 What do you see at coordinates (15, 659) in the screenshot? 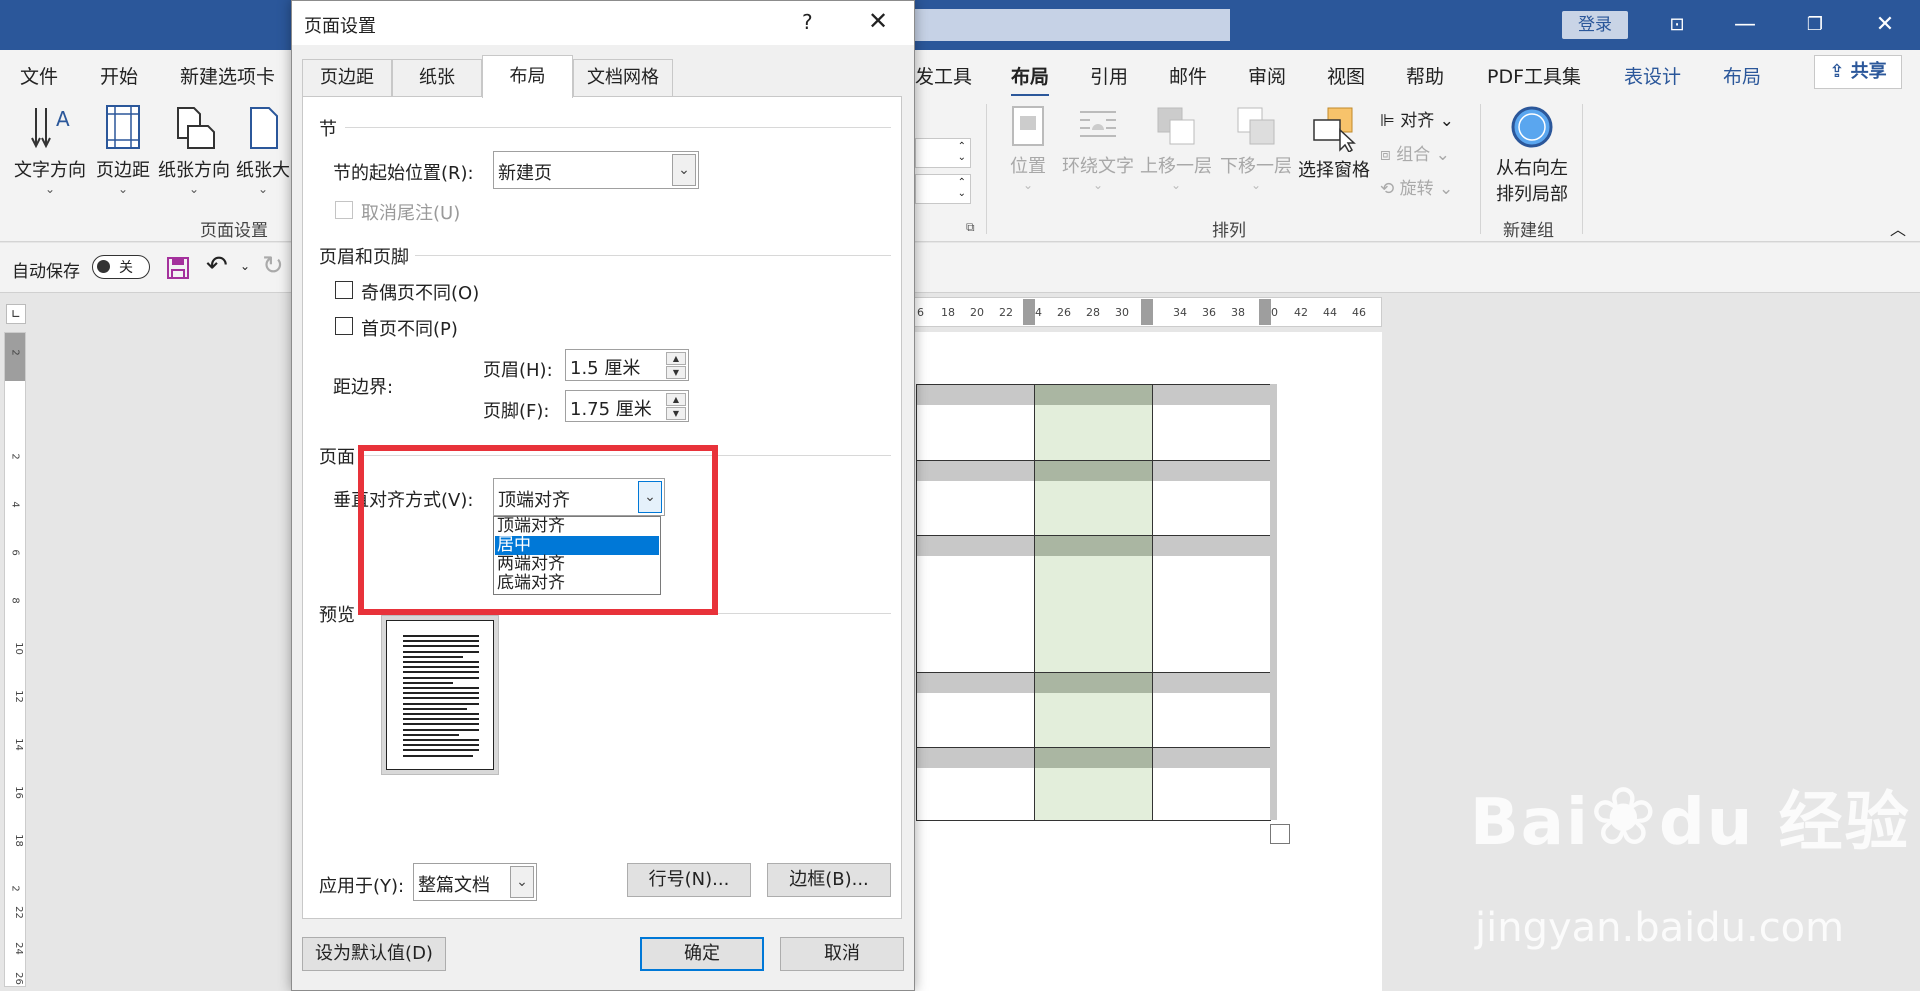
I see `vertical-ruler-strip: 2 2 4 6 8 10 12 14 16 18 2 22 24 26` at bounding box center [15, 659].